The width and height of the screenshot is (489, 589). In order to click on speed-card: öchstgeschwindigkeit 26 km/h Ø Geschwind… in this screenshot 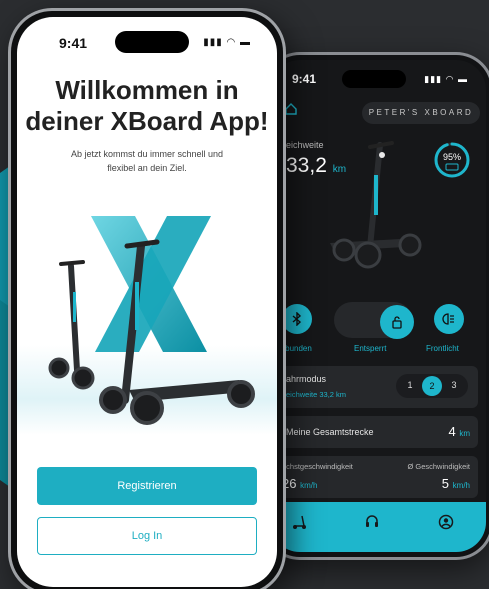, I will do `click(378, 477)`.